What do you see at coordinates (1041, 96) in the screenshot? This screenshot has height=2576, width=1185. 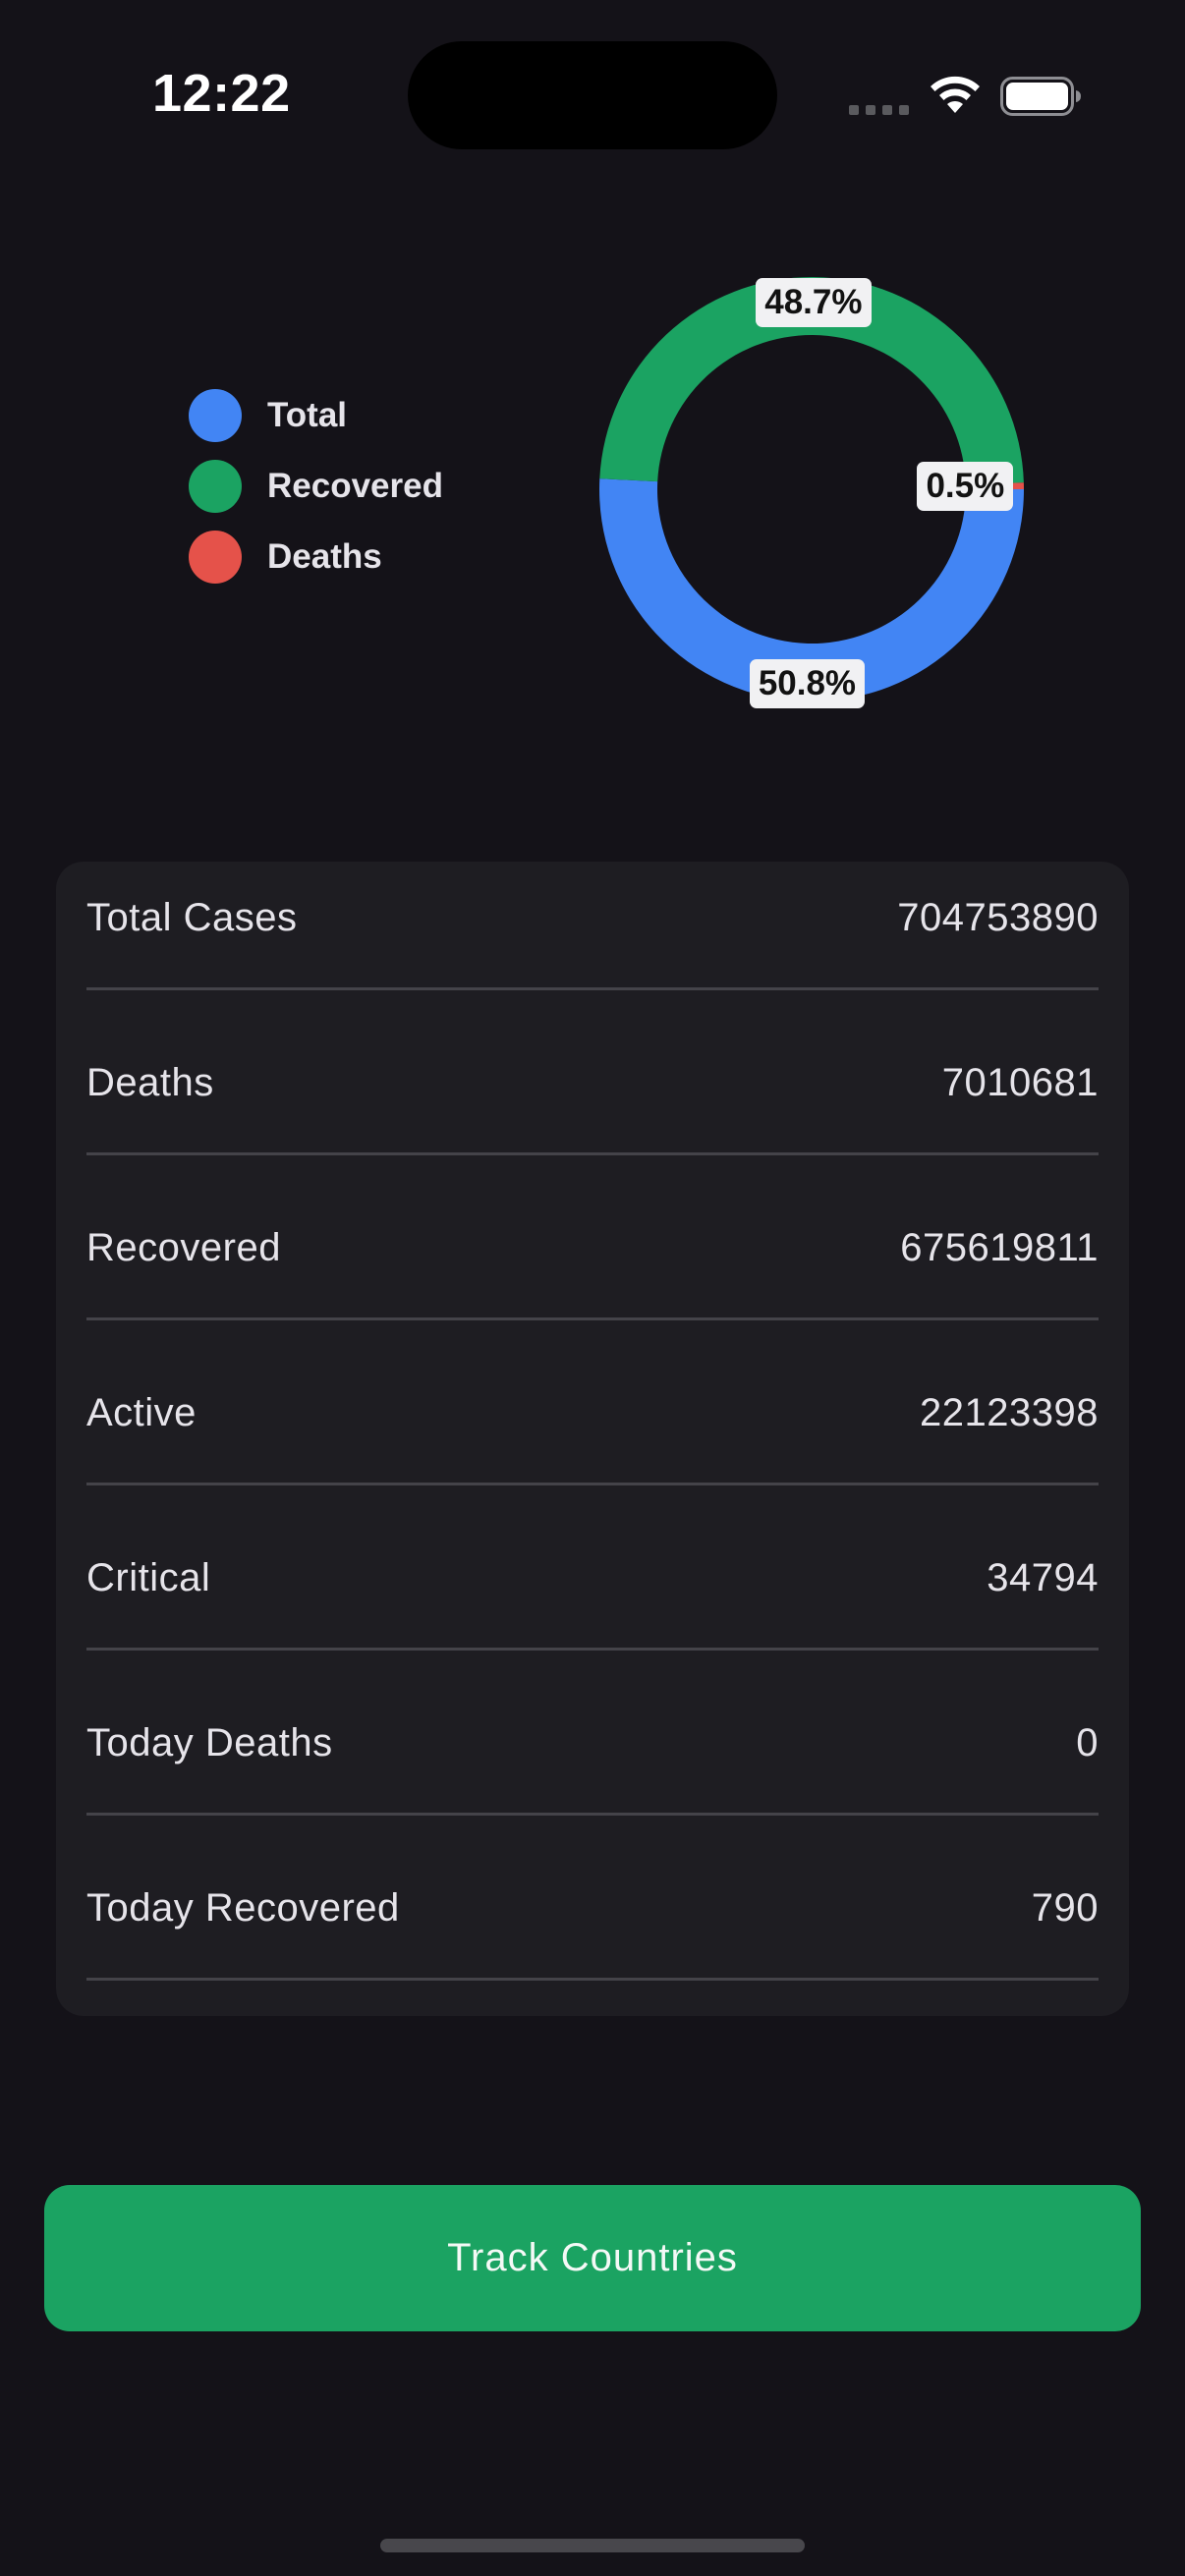 I see `battery-icon` at bounding box center [1041, 96].